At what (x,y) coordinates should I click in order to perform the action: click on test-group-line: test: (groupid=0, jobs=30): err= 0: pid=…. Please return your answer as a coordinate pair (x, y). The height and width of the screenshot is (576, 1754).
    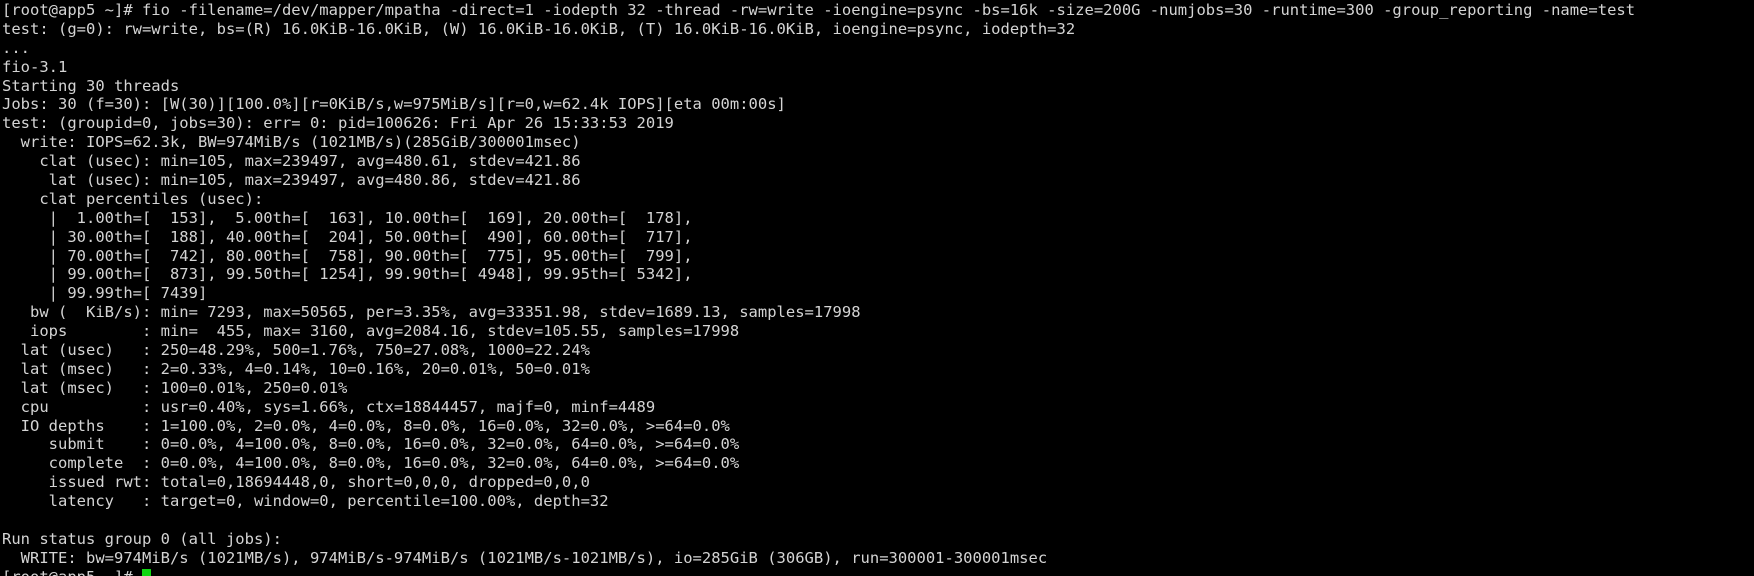
    Looking at the image, I should click on (338, 123).